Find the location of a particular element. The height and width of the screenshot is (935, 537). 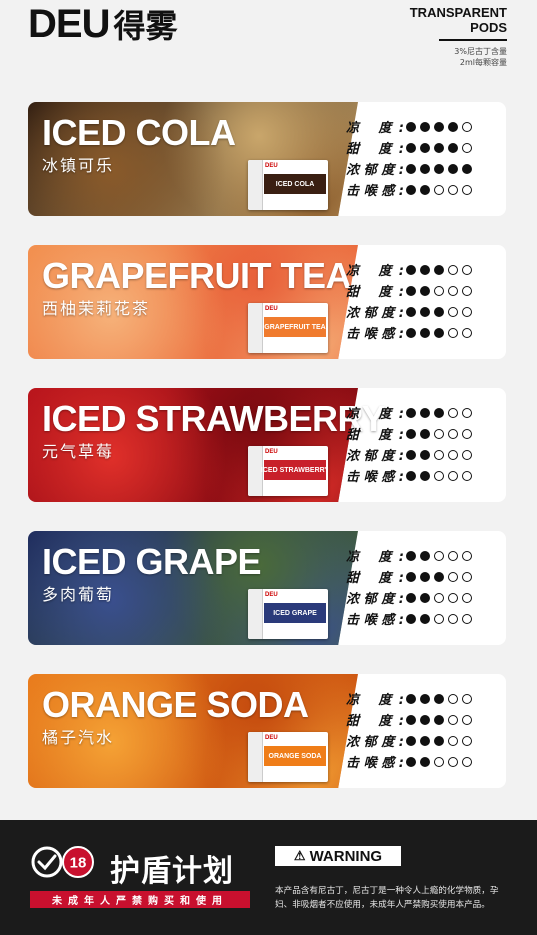

warning-word: WARNING is located at coordinates (346, 856).